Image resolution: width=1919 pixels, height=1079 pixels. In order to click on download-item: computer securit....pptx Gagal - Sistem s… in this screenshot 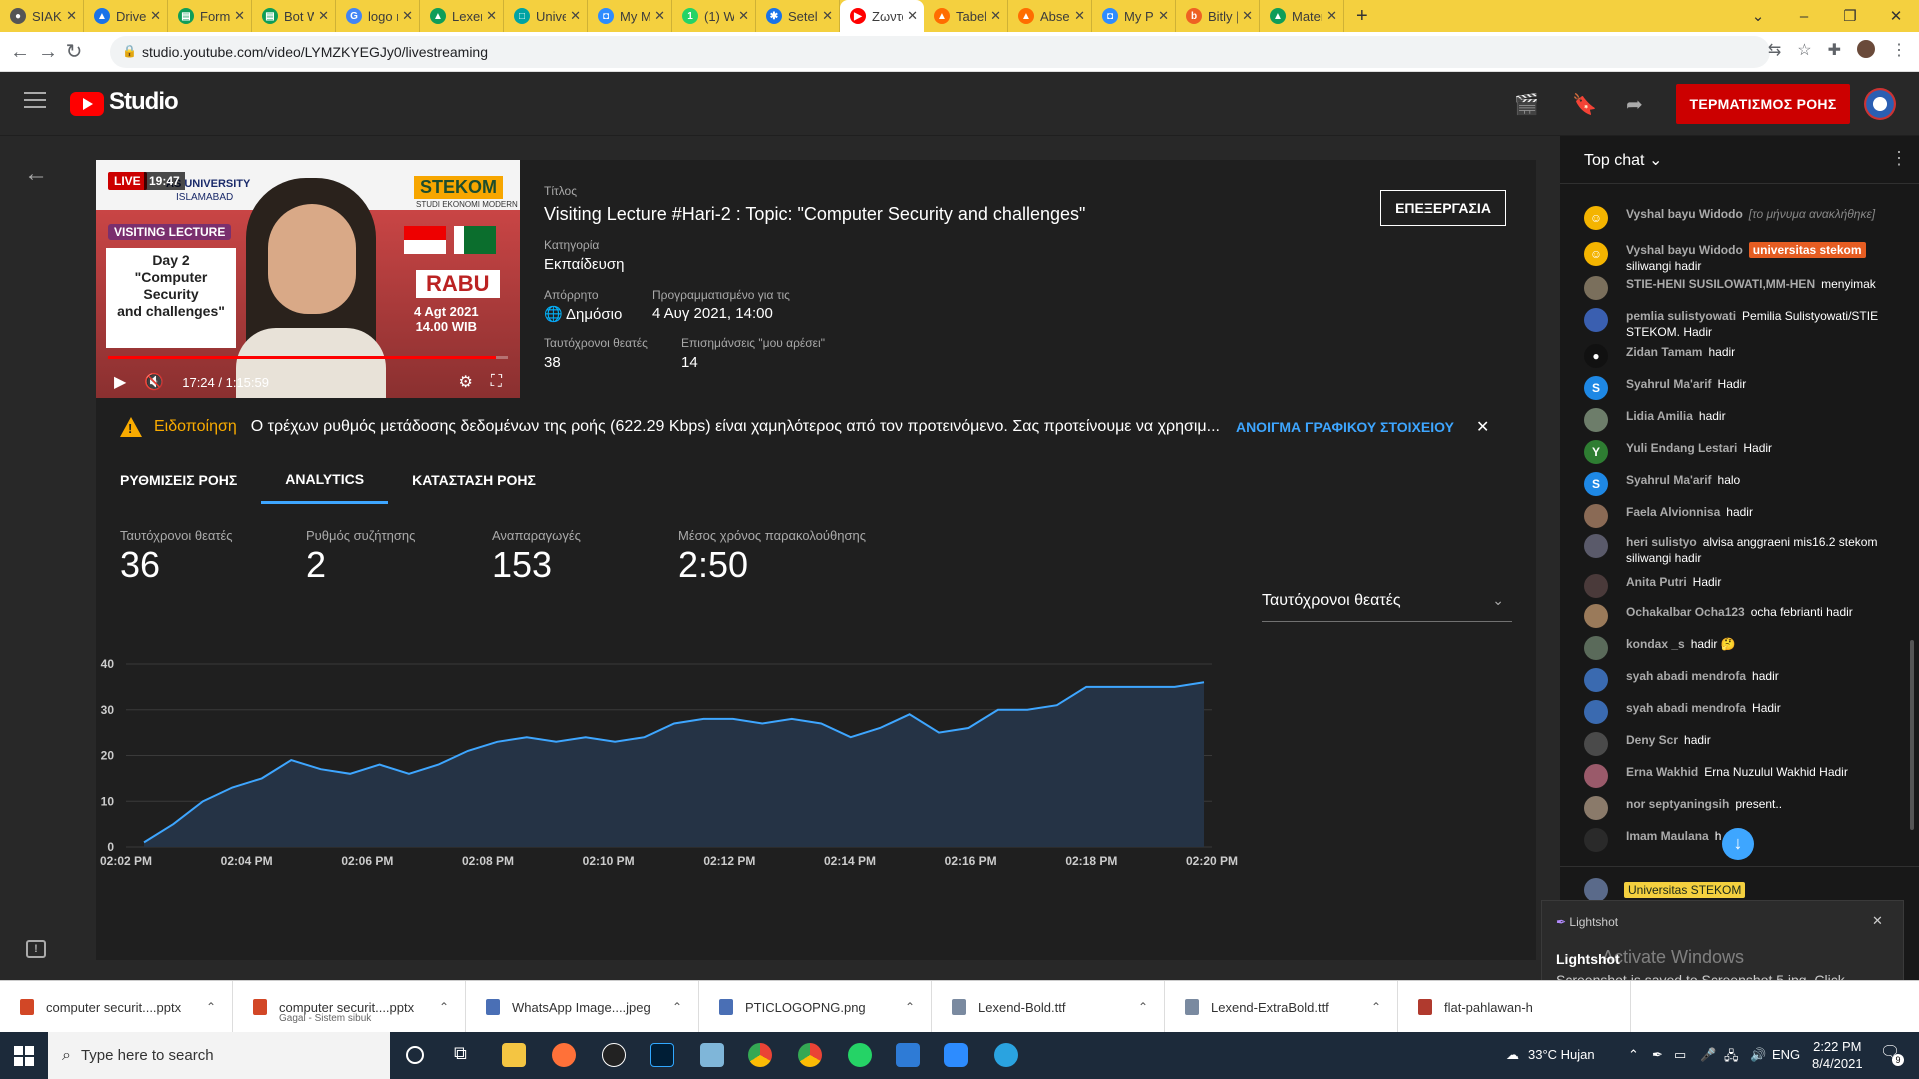, I will do `click(349, 1007)`.